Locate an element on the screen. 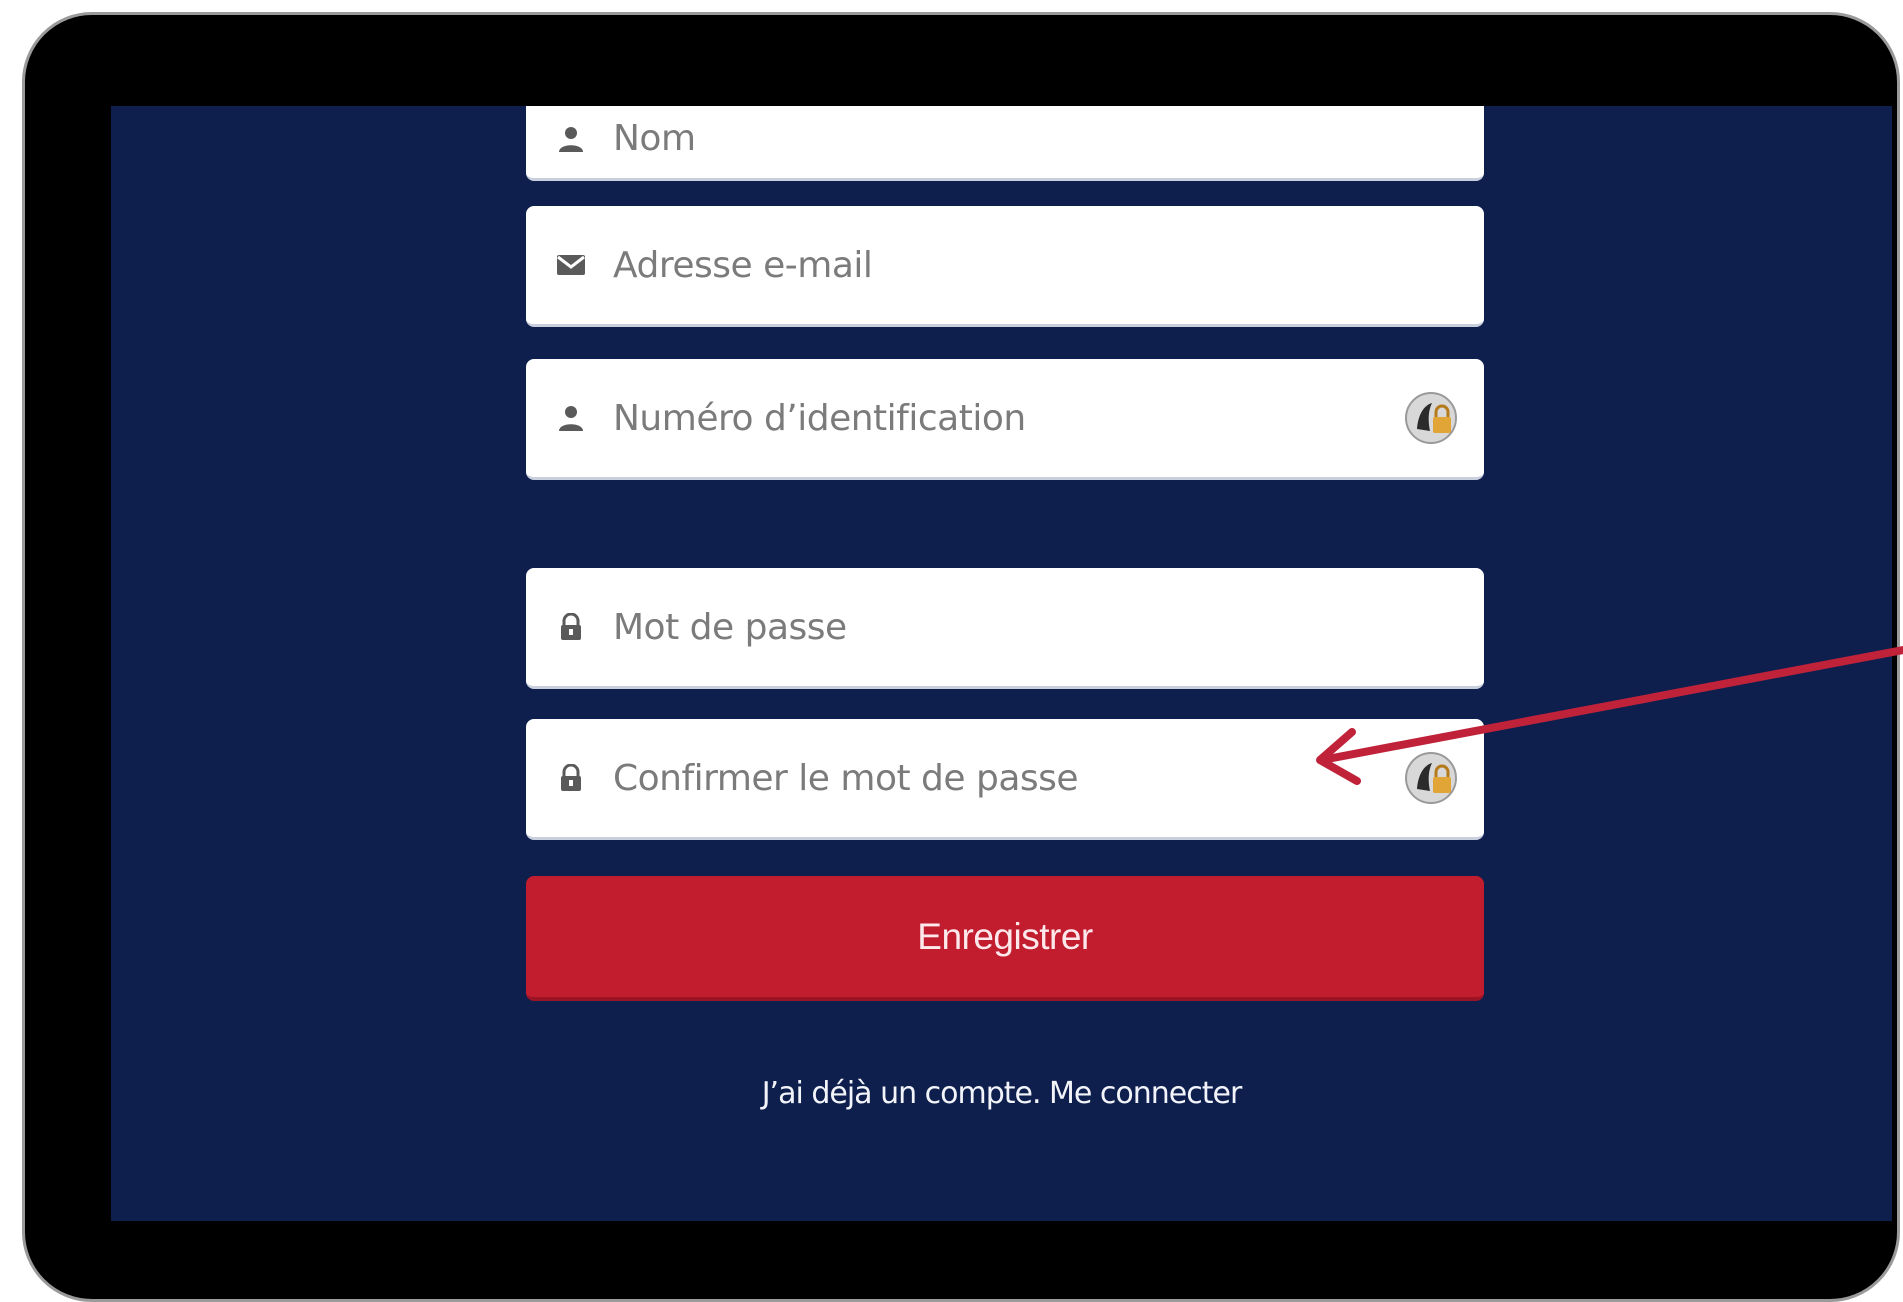 The height and width of the screenshot is (1302, 1903). id-number-placeholder: Numéro d’identification is located at coordinates (819, 418).